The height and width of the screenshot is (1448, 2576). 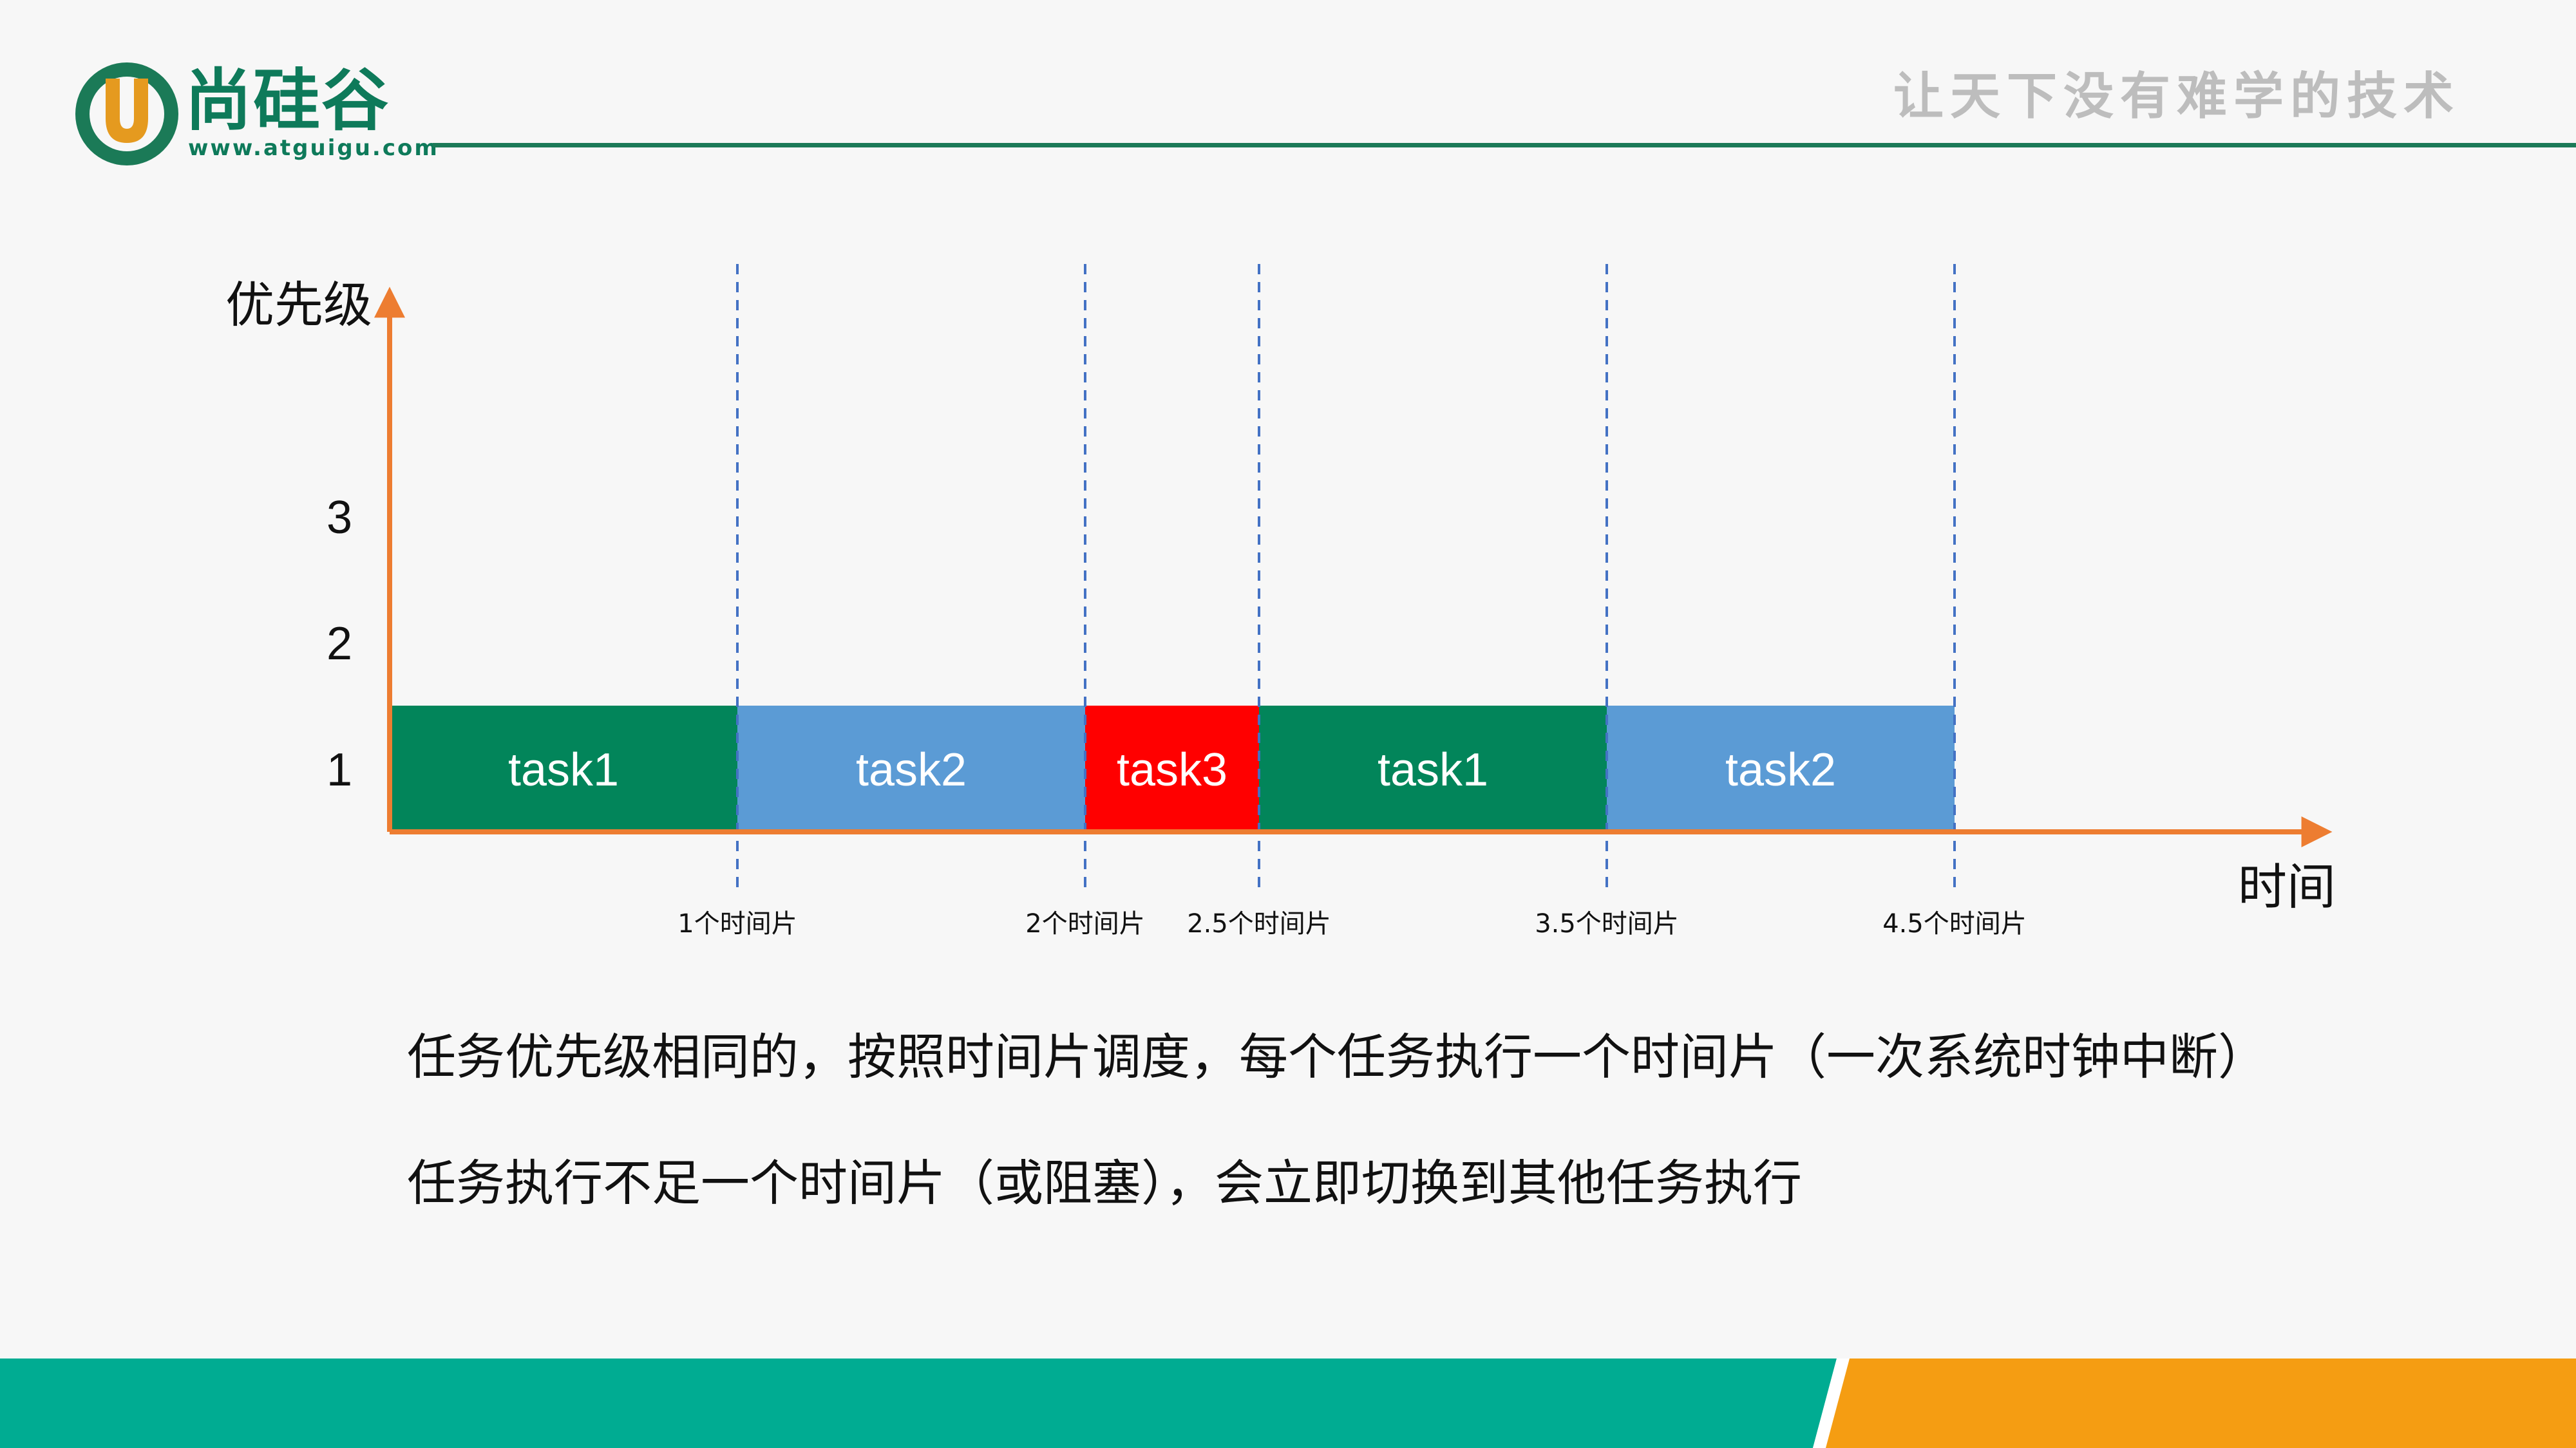 What do you see at coordinates (1433, 770) in the screenshot?
I see `task-label-3: task1` at bounding box center [1433, 770].